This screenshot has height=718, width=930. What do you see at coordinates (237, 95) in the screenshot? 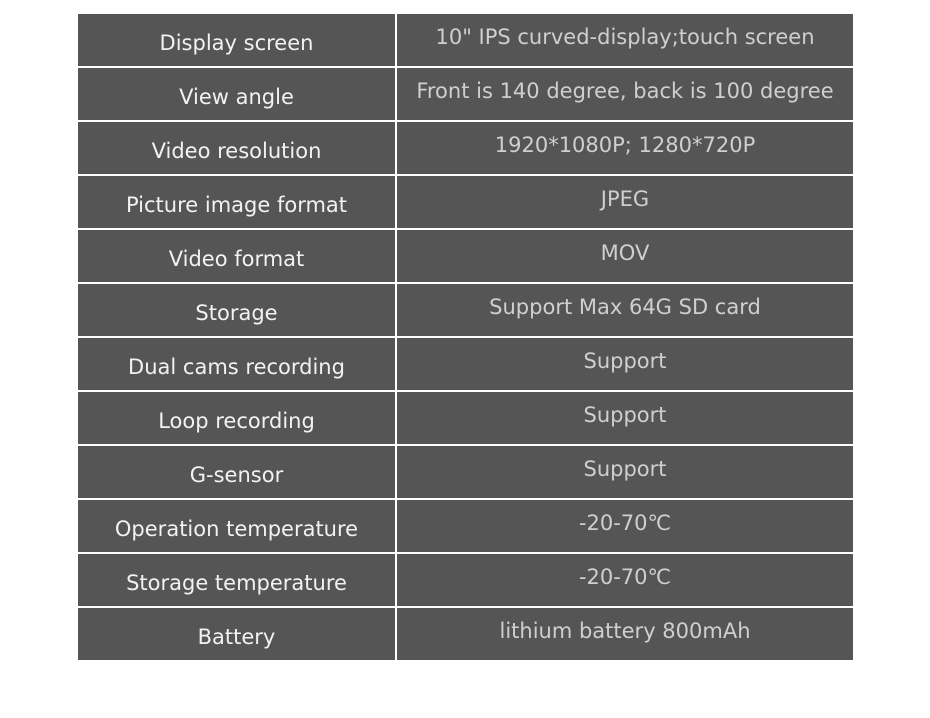
I see `spec-label: View angle` at bounding box center [237, 95].